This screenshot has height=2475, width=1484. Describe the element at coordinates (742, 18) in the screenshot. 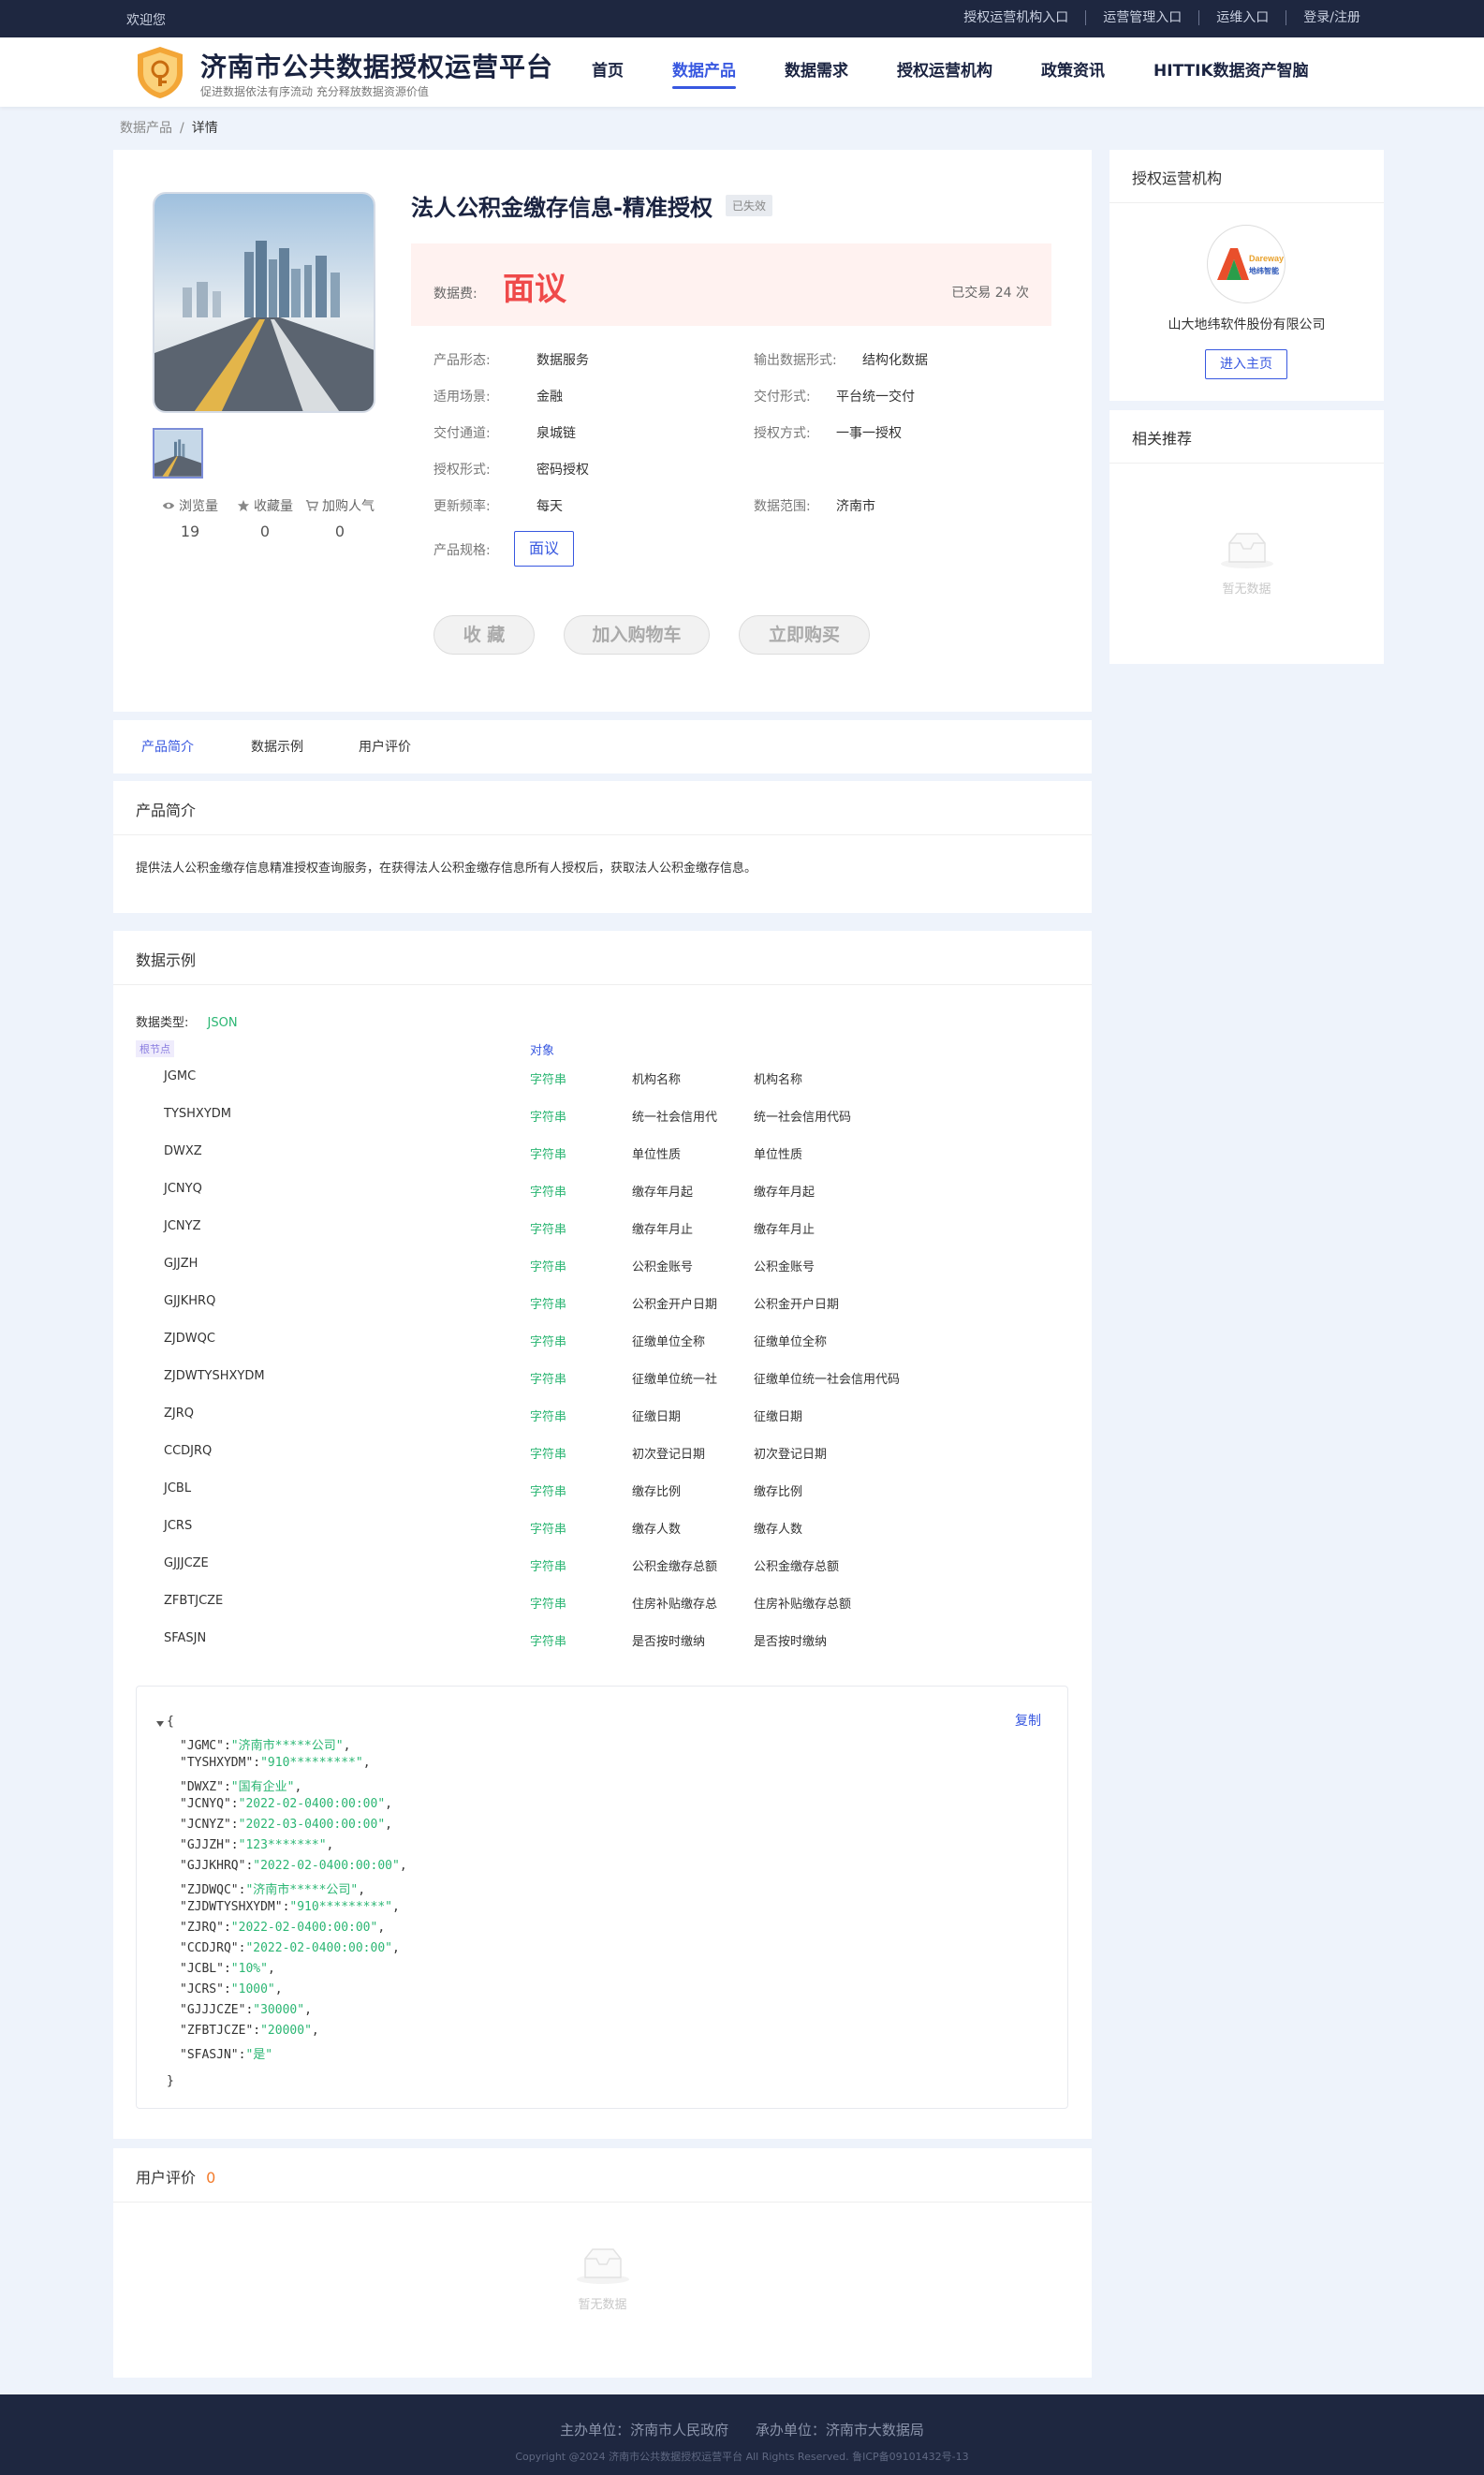

I see `top-bar: 欢迎您 授权运营机构入口 运营管理入口 运维入口 登录/注册` at that location.